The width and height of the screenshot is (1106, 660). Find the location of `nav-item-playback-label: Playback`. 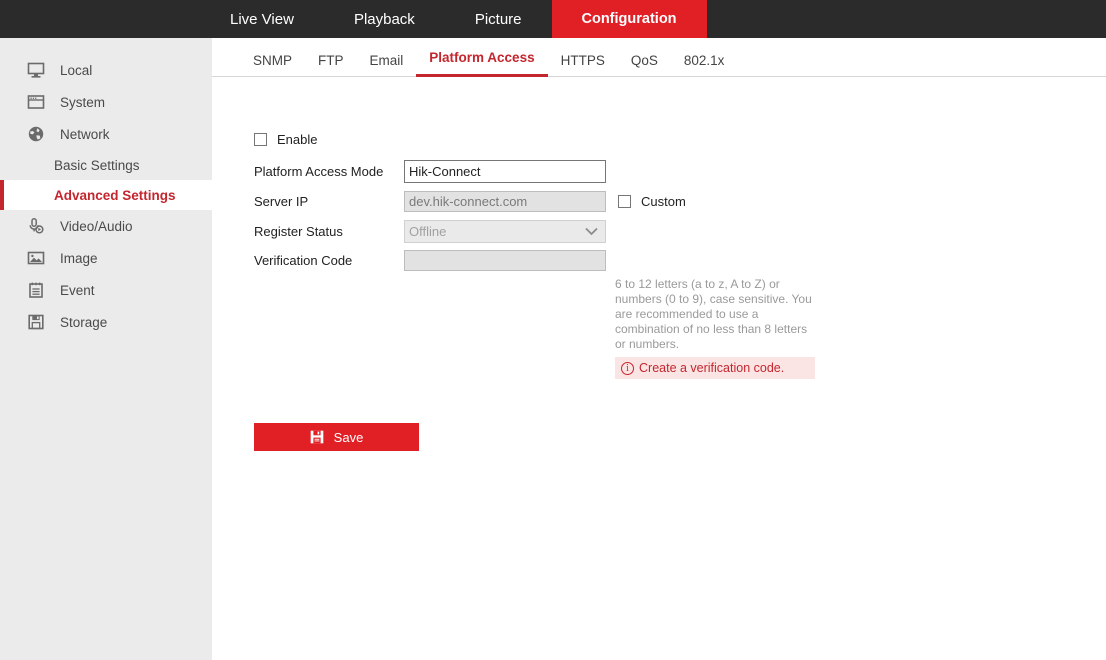

nav-item-playback-label: Playback is located at coordinates (384, 19).